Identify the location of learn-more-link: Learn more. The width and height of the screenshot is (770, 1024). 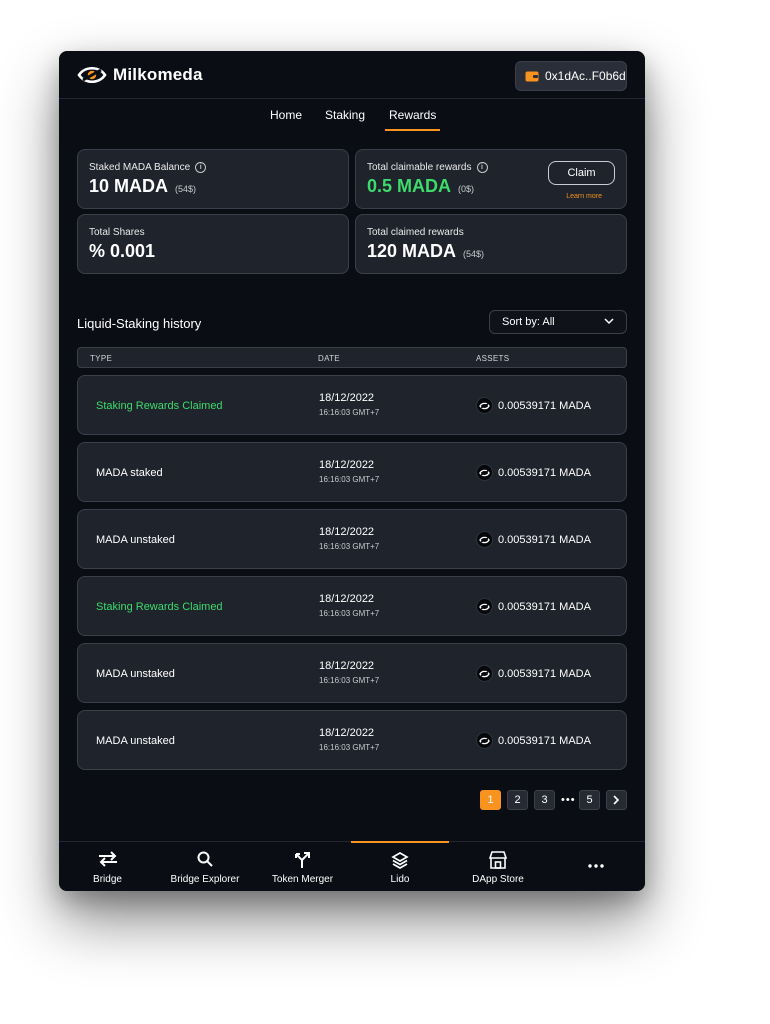
(584, 196).